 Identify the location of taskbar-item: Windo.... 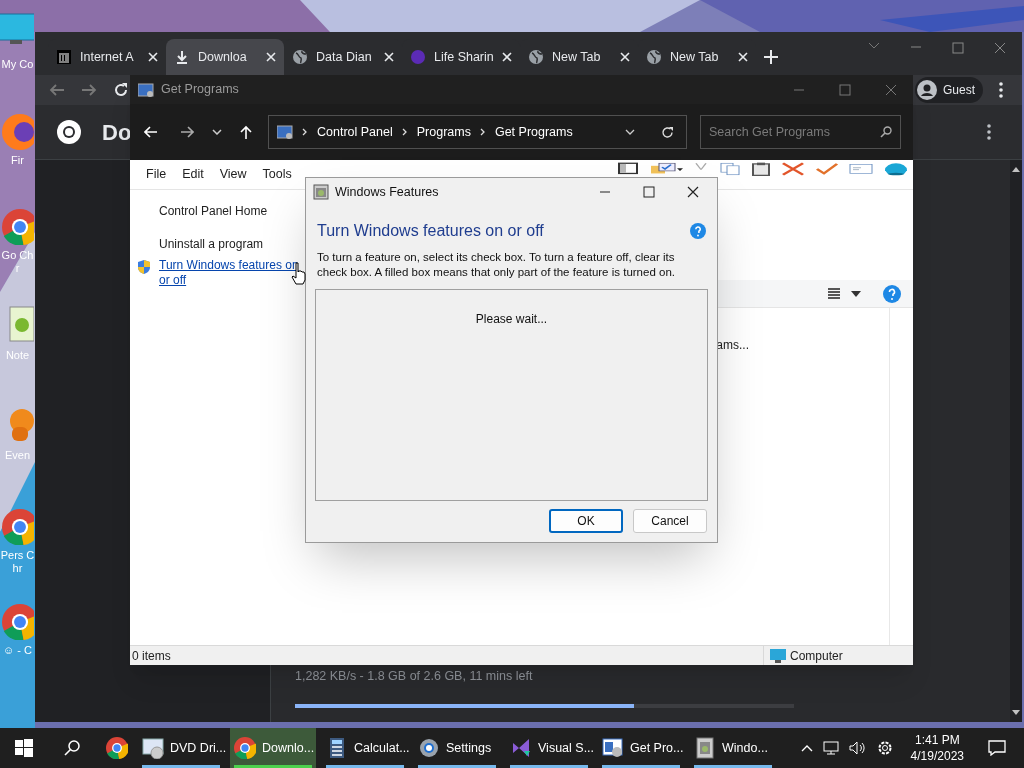
(733, 748).